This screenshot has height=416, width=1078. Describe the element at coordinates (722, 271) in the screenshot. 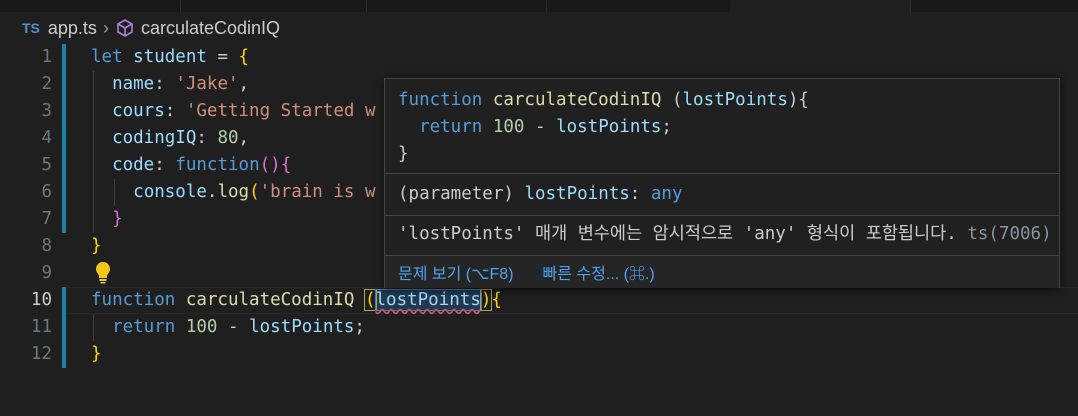

I see `hover-actions: 문제 보기 (⌥F8) 빠른 수정... (⌘.)` at that location.